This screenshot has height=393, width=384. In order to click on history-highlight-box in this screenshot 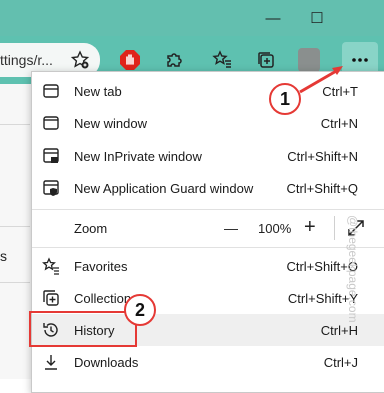, I will do `click(83, 329)`.